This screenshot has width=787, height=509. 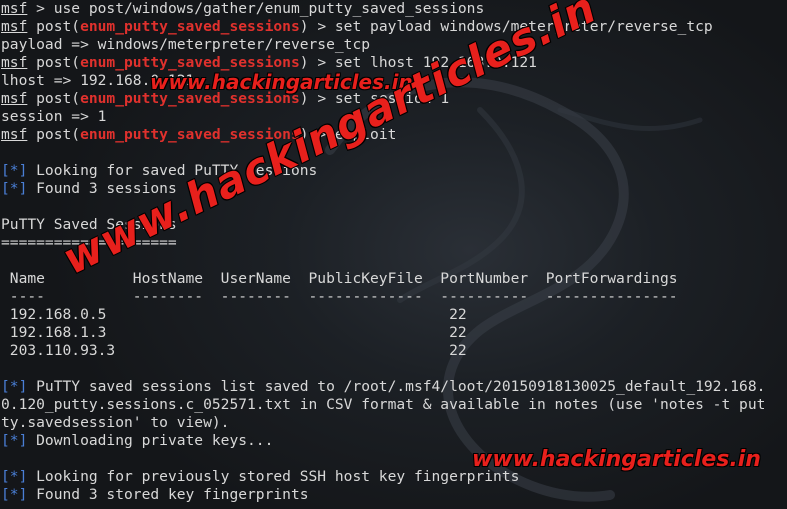 I want to click on command-text: > set lhost 192.168.0.121, so click(x=422, y=62).